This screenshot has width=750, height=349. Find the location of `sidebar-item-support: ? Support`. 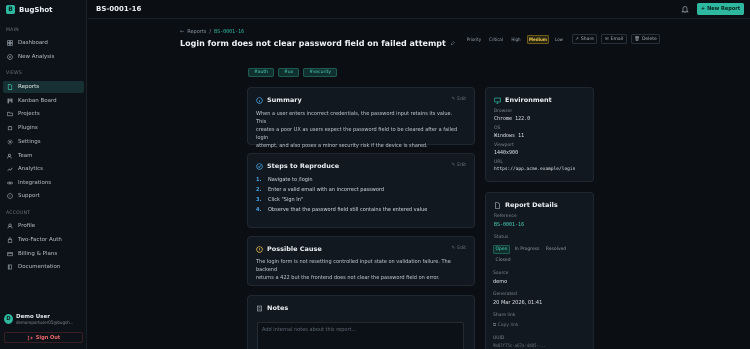

sidebar-item-support: ? Support is located at coordinates (43, 196).